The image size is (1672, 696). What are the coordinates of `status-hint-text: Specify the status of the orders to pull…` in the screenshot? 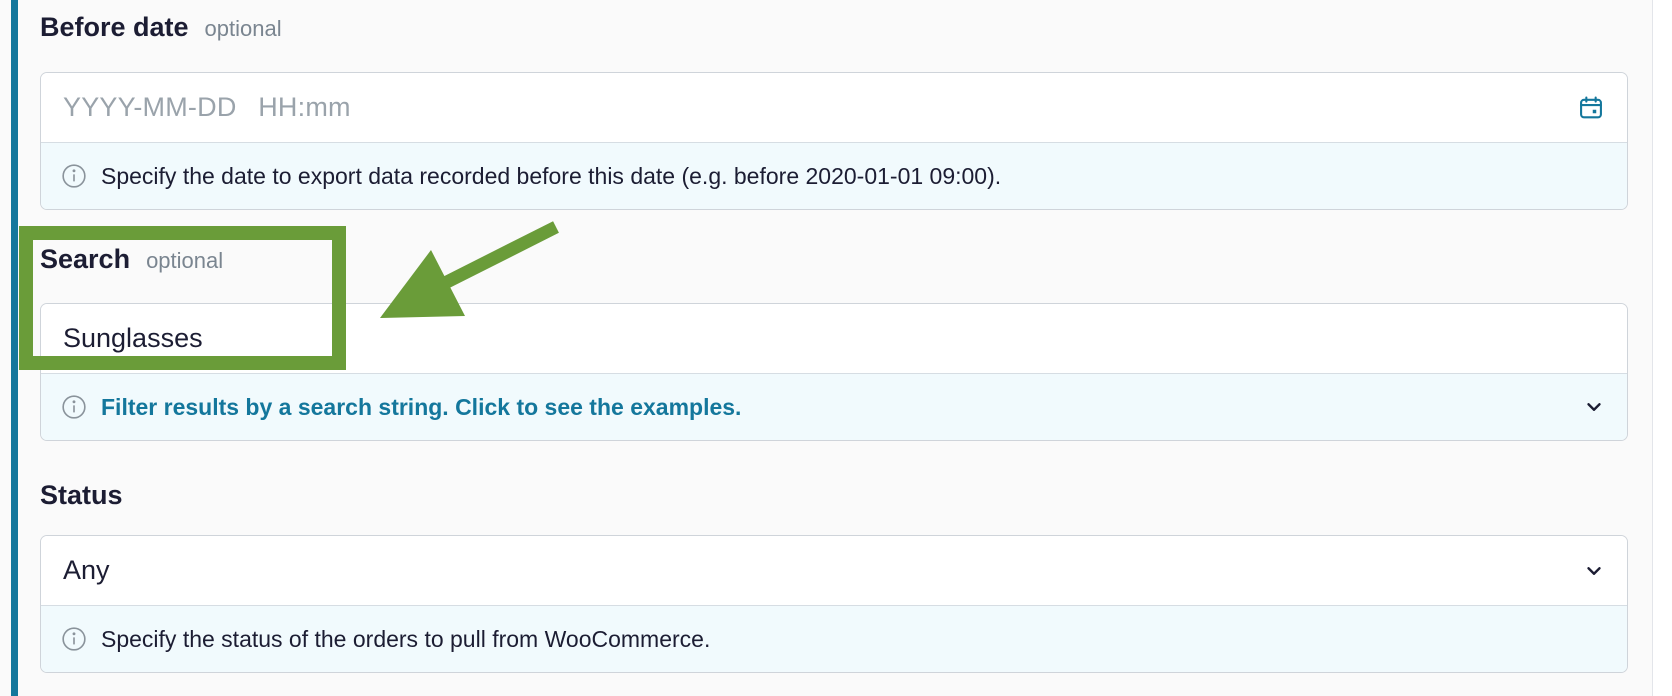 It's located at (406, 638).